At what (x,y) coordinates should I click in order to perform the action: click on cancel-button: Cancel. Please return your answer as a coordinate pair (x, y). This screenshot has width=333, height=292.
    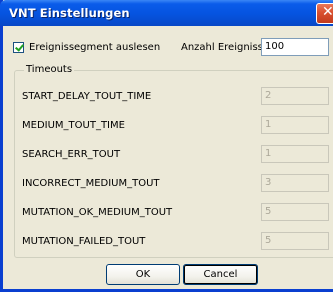
    Looking at the image, I should click on (220, 274).